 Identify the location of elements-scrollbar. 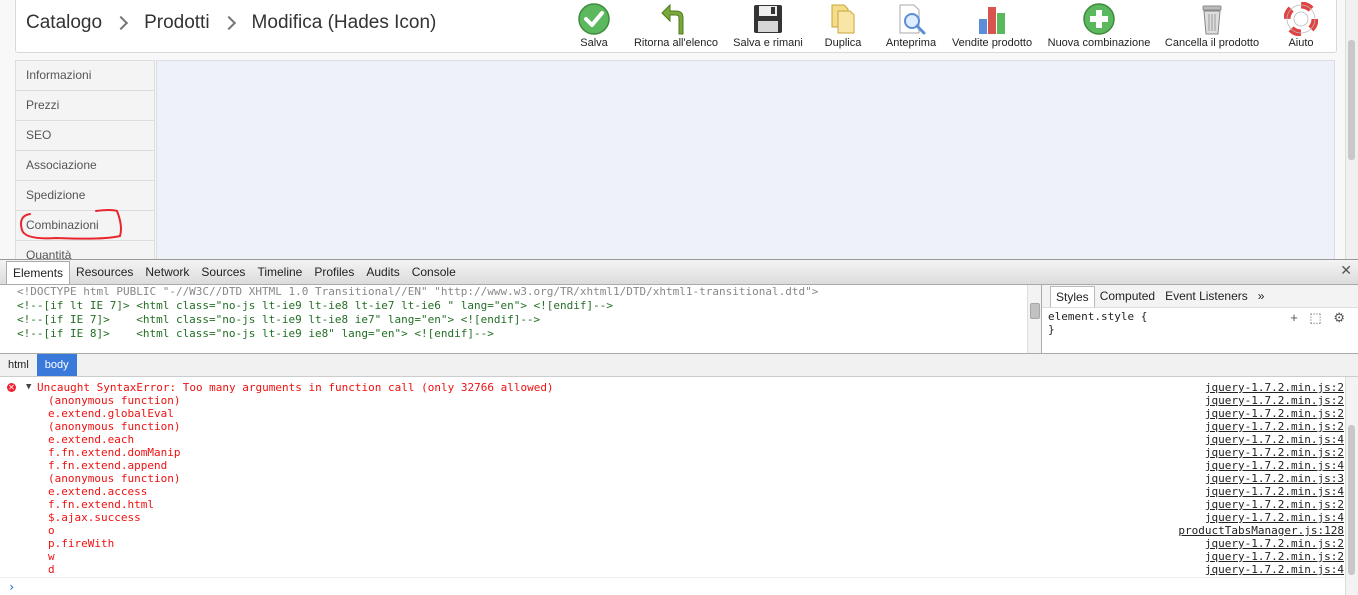
(1034, 319).